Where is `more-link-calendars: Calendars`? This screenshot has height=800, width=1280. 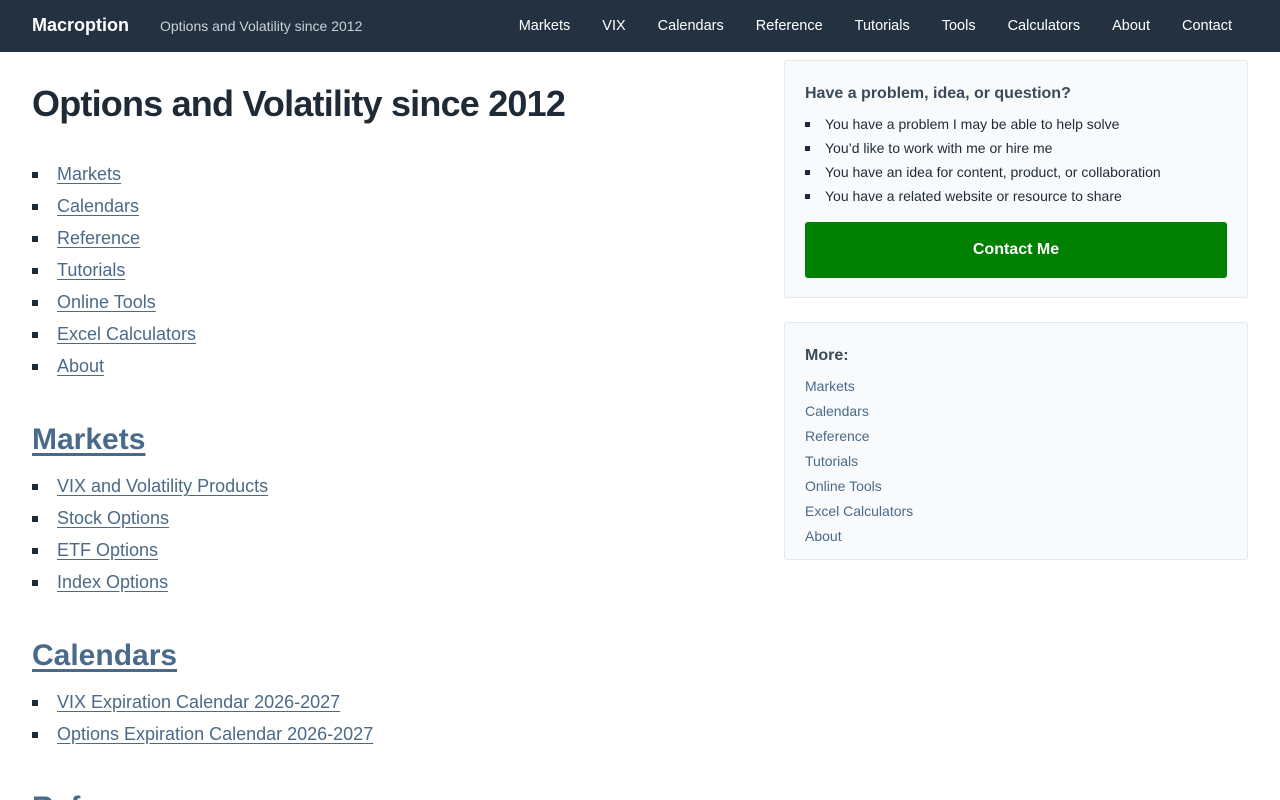
more-link-calendars: Calendars is located at coordinates (837, 411).